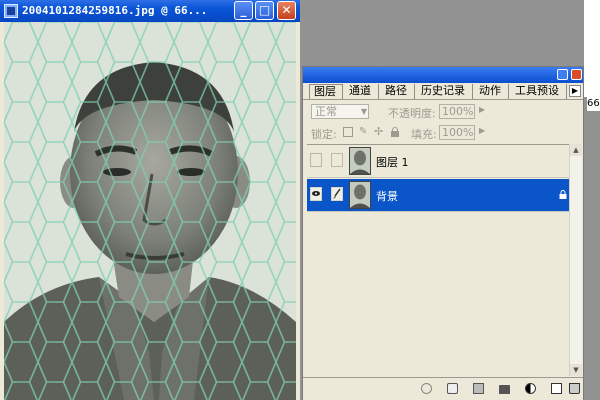  Describe the element at coordinates (530, 388) in the screenshot. I see `adjustment-layer-icon` at that location.